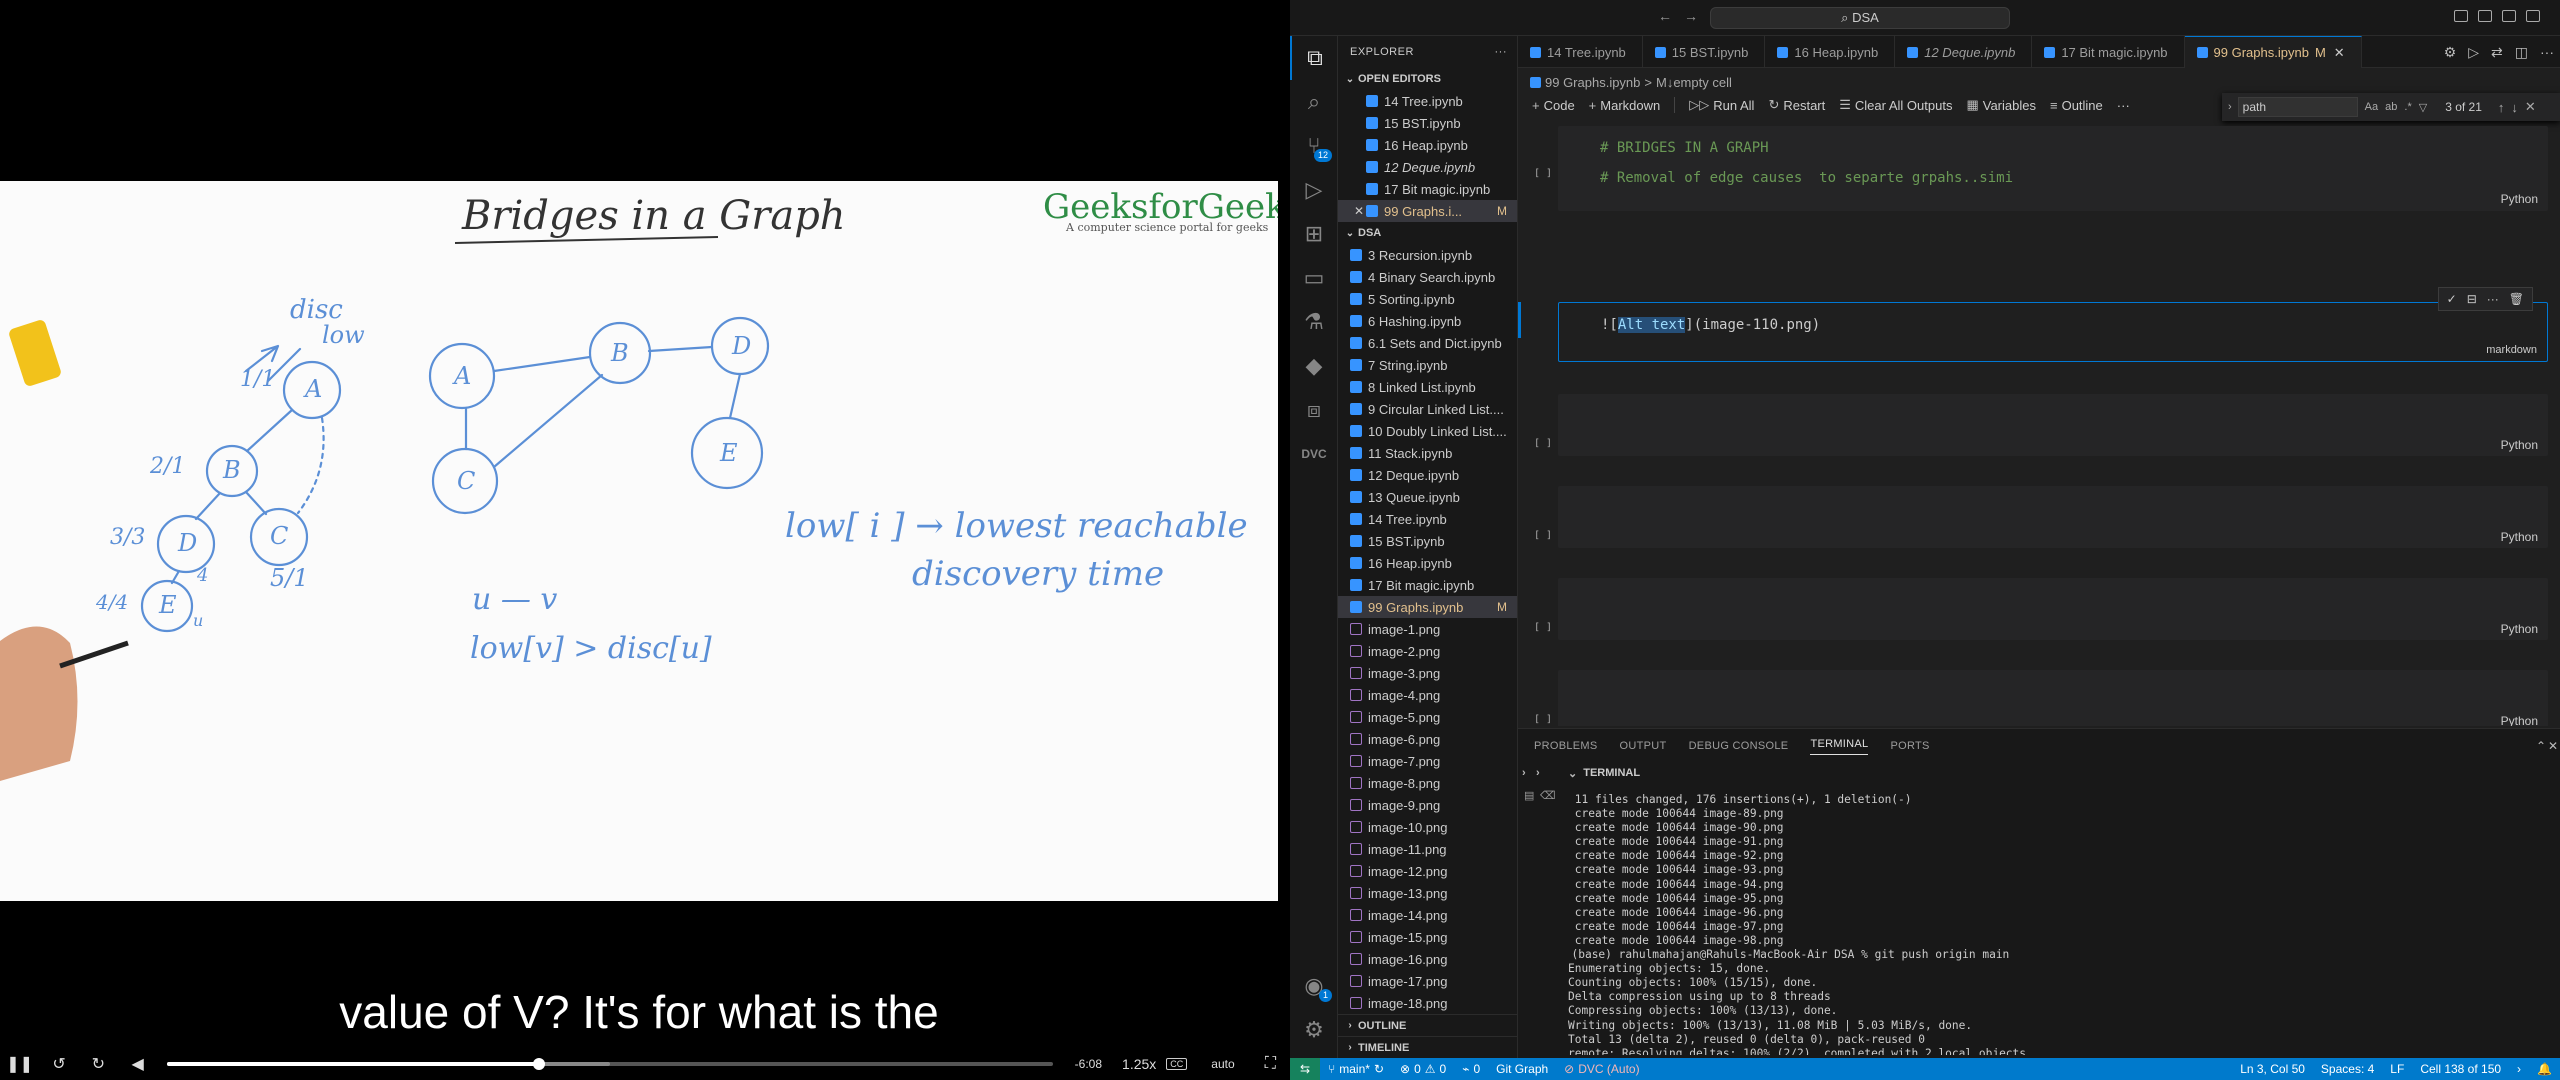 This screenshot has width=2560, height=1080. Describe the element at coordinates (1566, 746) in the screenshot. I see `panel-tab-problems: PROBLEMS` at that location.